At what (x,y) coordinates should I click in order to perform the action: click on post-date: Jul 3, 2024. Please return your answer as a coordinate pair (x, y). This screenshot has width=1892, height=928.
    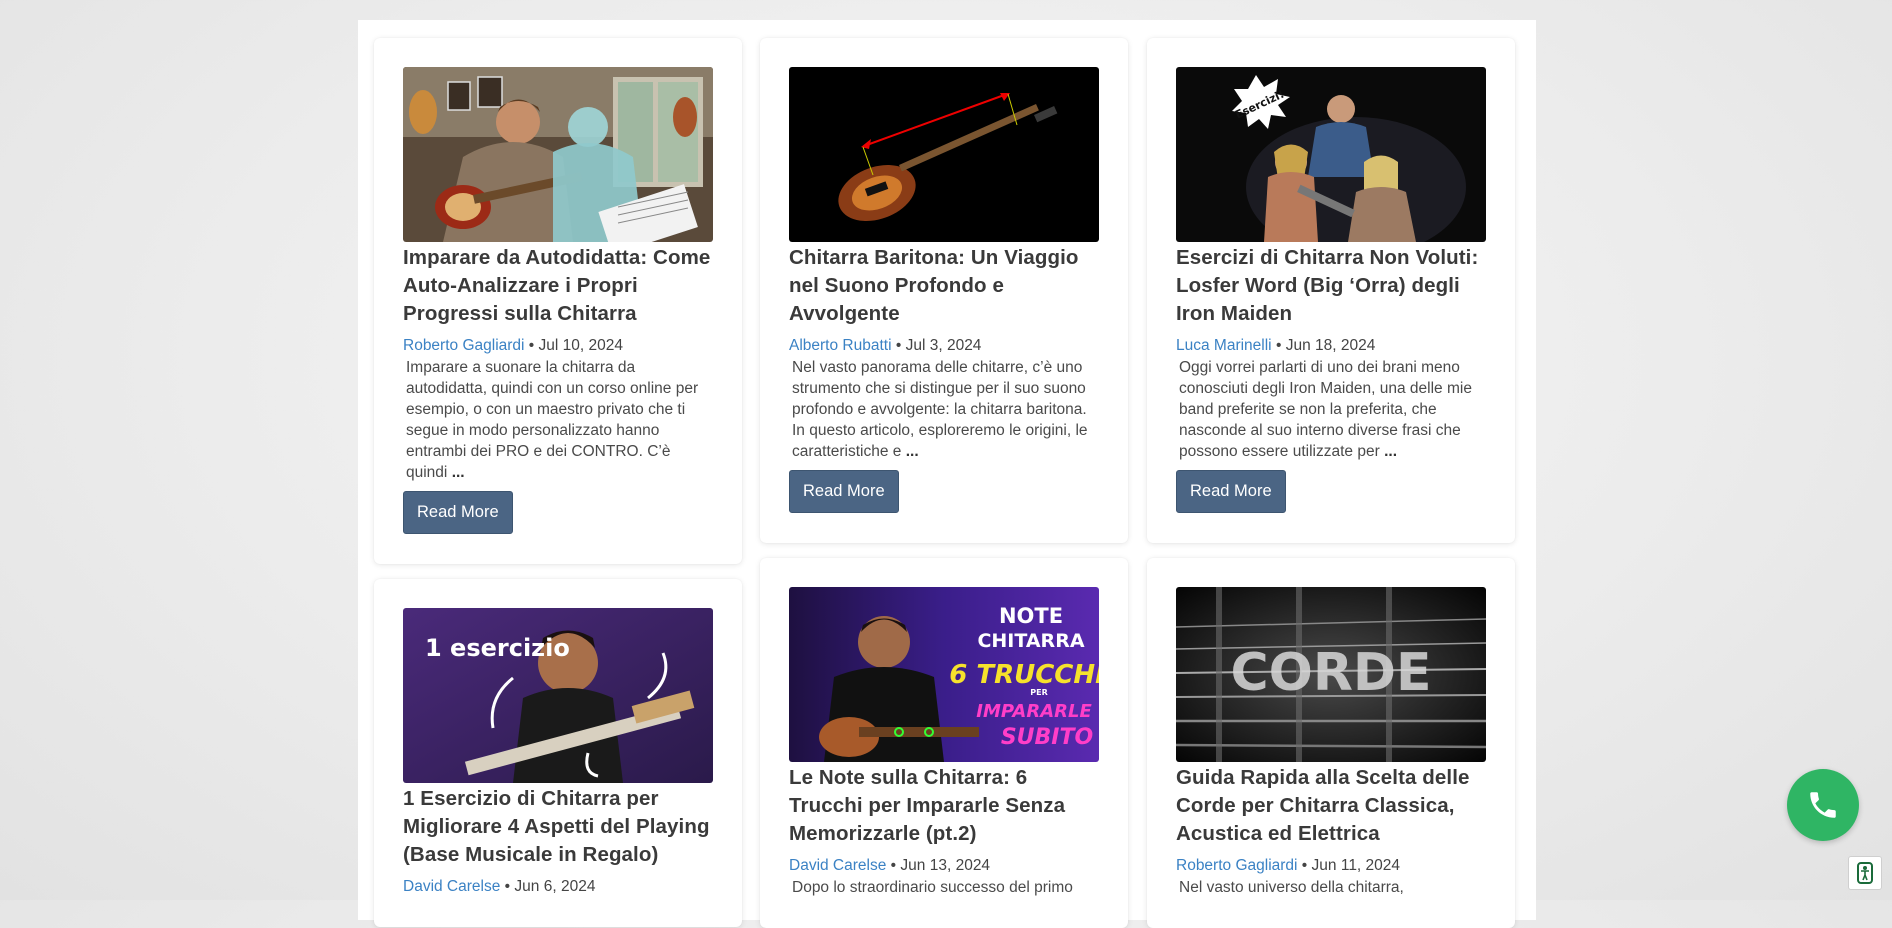
    Looking at the image, I should click on (943, 345).